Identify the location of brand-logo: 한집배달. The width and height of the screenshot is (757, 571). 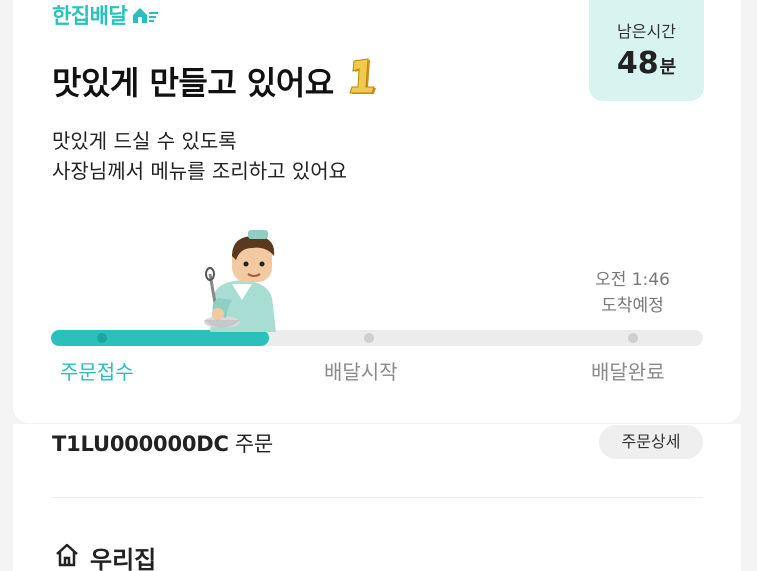
(105, 15).